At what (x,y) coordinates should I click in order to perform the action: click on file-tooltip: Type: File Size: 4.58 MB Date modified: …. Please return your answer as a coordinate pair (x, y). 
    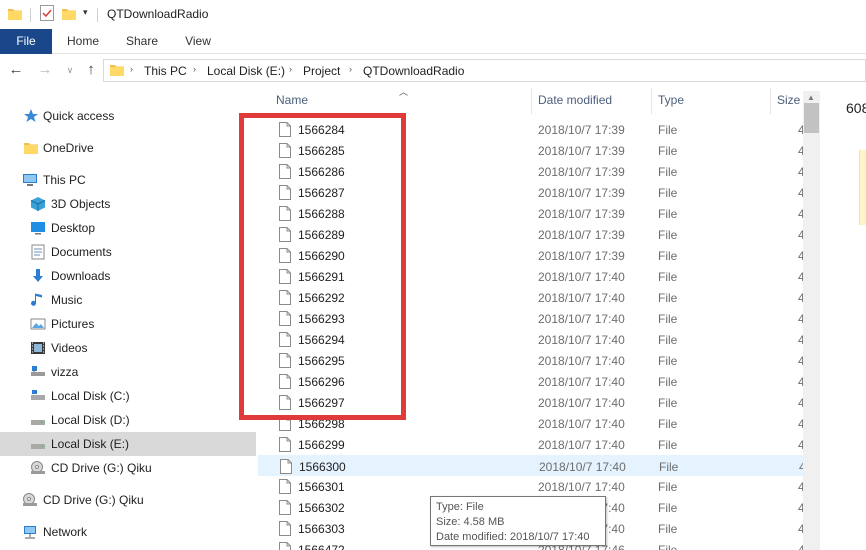
    Looking at the image, I should click on (518, 521).